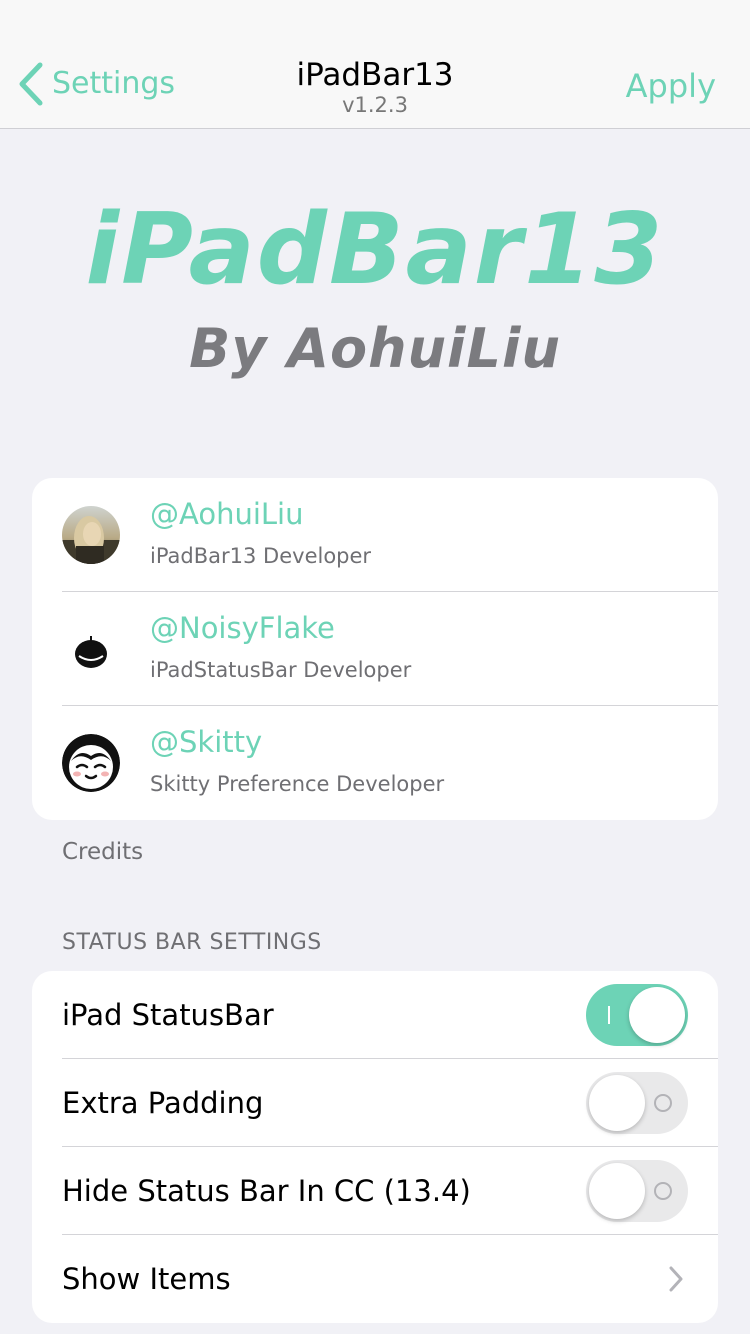 This screenshot has height=1334, width=750. What do you see at coordinates (375, 1015) in the screenshot?
I see `setting-row-ipad-statusbar: iPad StatusBar` at bounding box center [375, 1015].